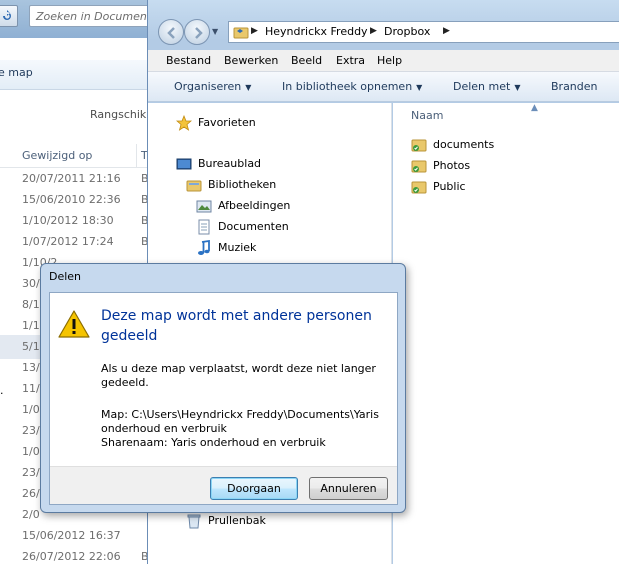 The image size is (619, 564). I want to click on modified-date: 5/1, so click(31, 346).